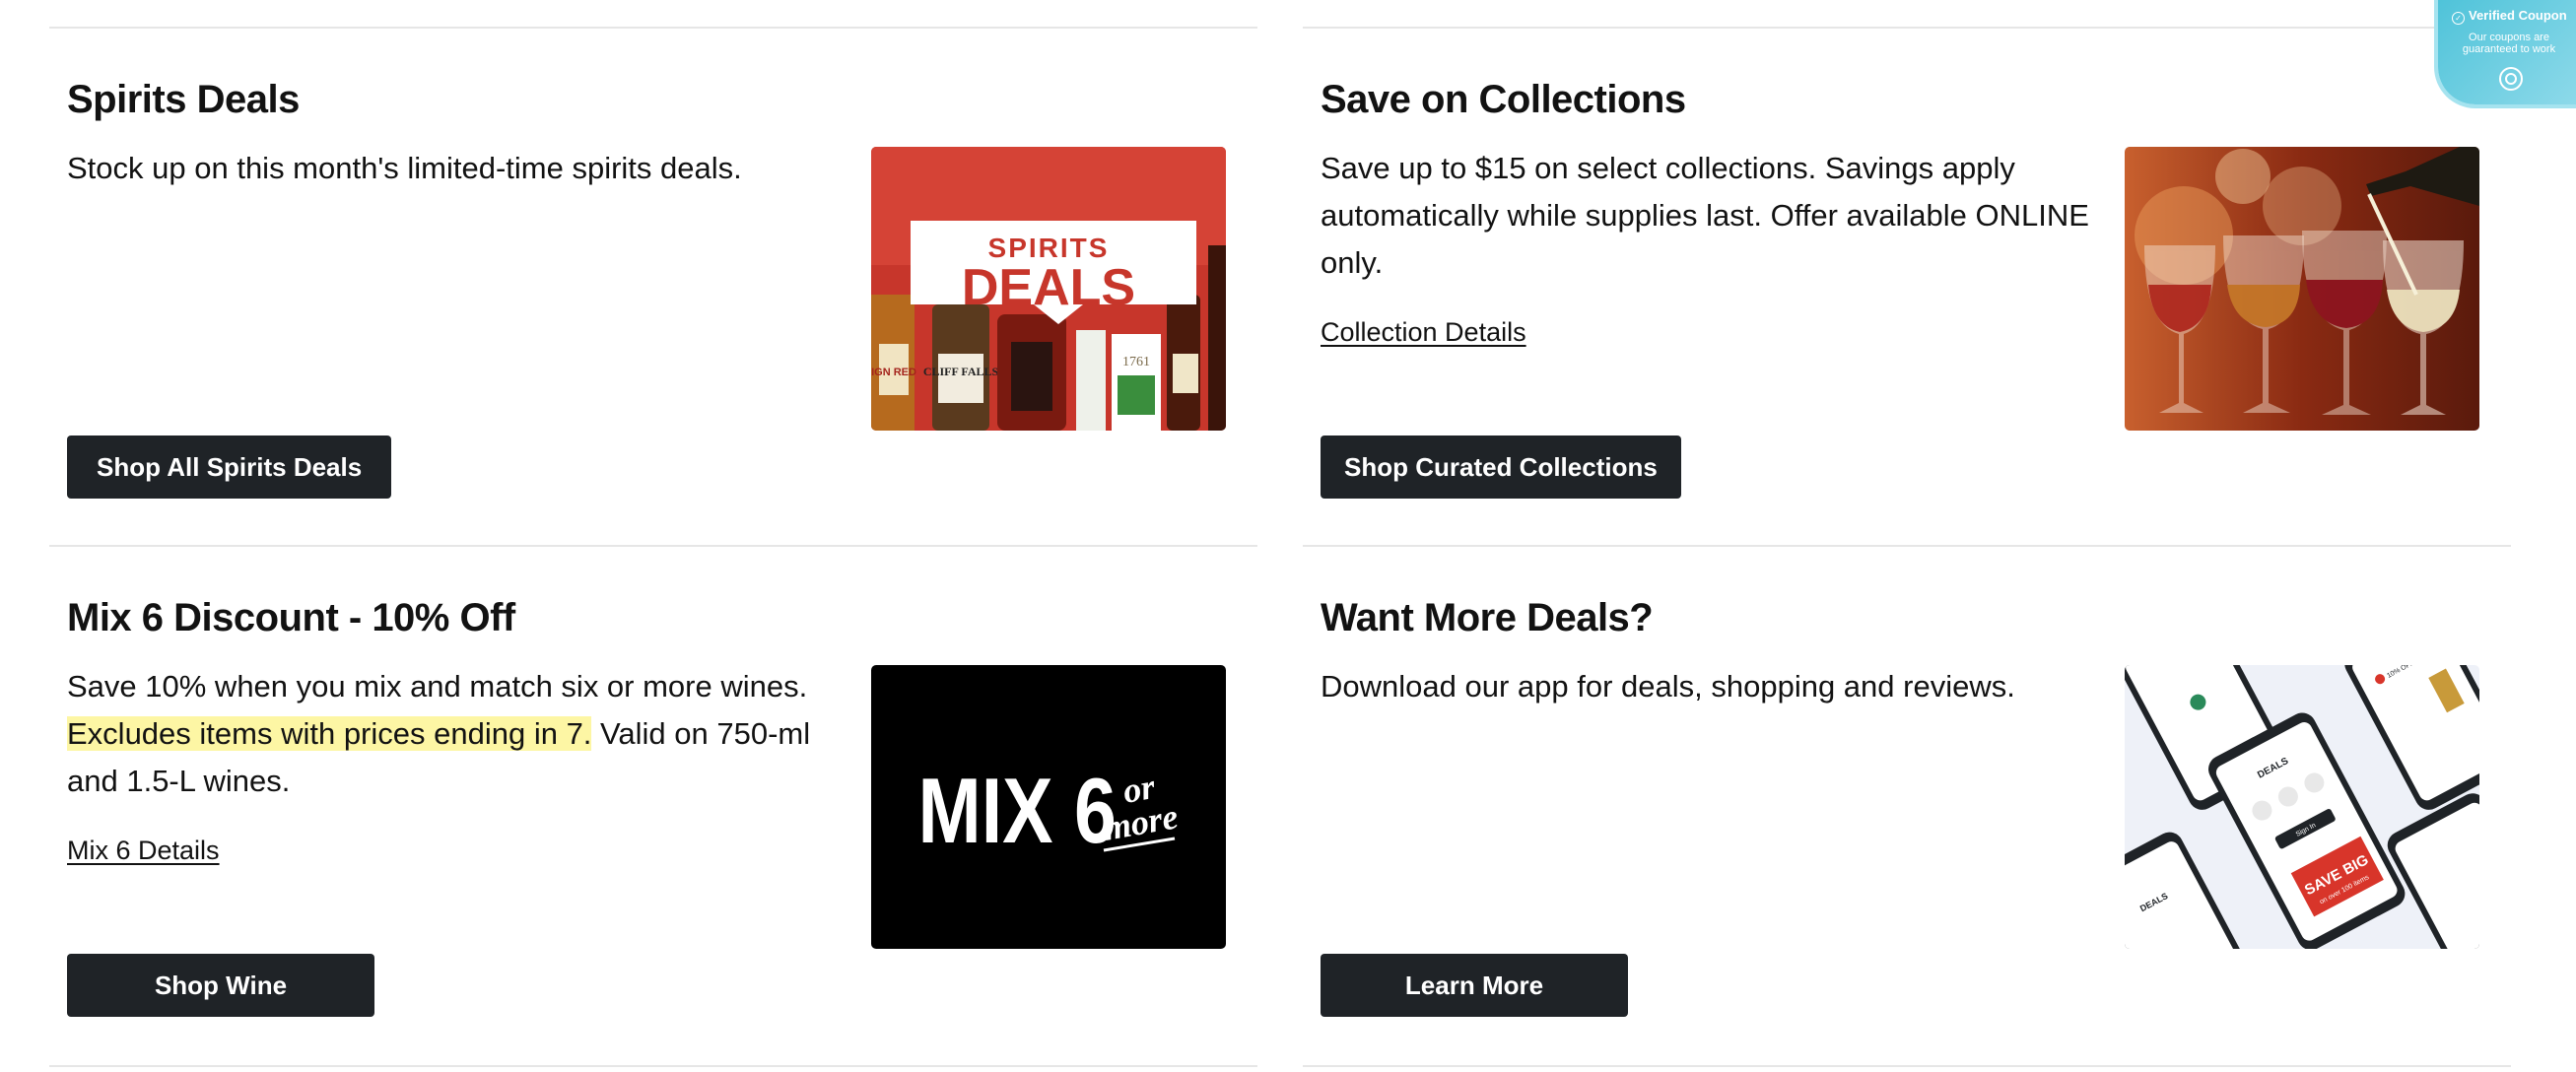 Image resolution: width=2576 pixels, height=1072 pixels. I want to click on shop-curated-collections-button: Shop Curated Collections, so click(1501, 468).